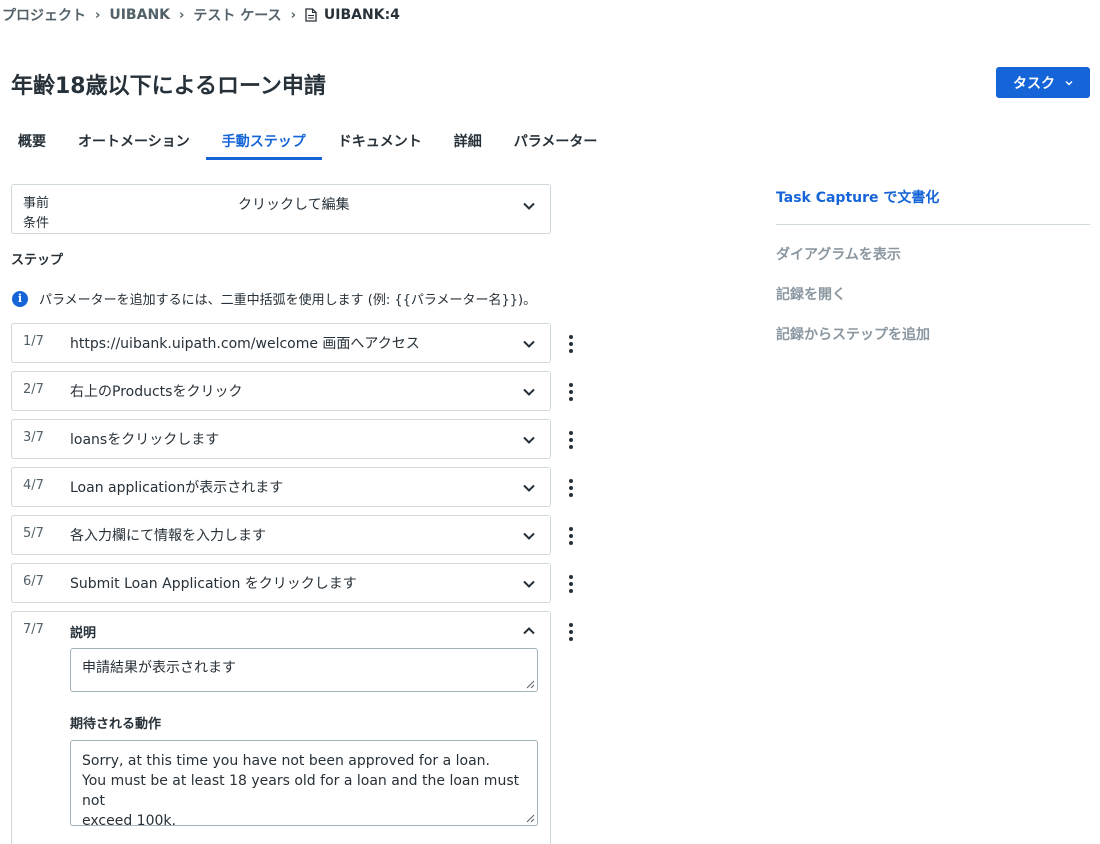  I want to click on sidebar-divider, so click(933, 224).